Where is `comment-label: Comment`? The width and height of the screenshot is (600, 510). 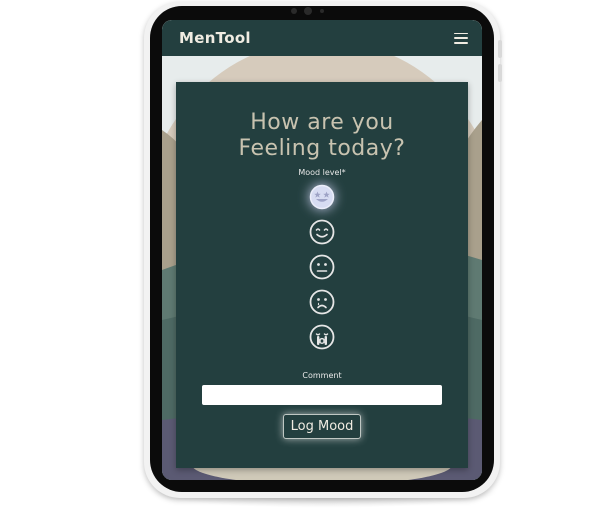
comment-label: Comment is located at coordinates (322, 375).